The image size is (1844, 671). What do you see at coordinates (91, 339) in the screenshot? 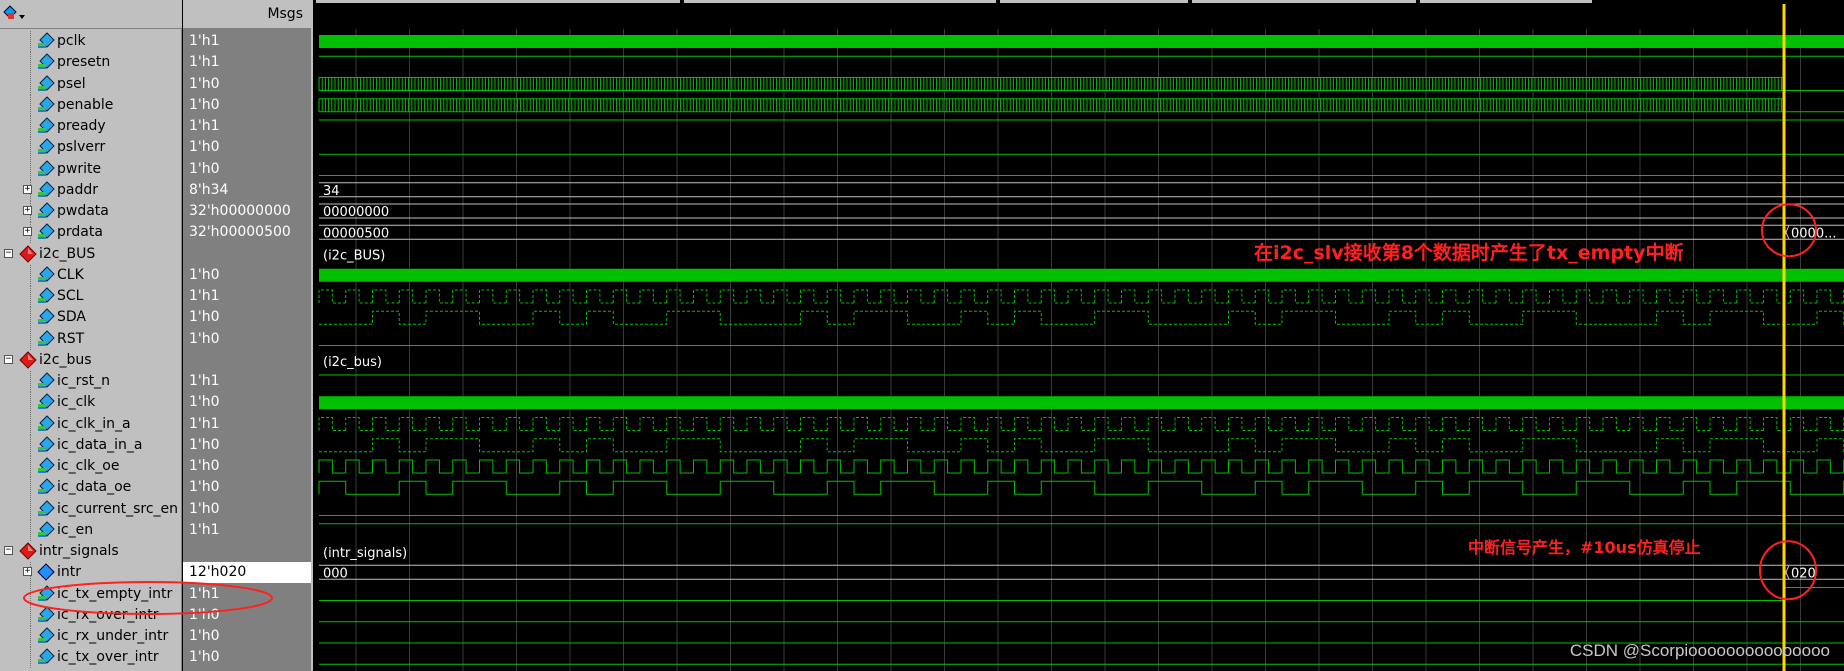
I see `signal-row-RST: RST` at bounding box center [91, 339].